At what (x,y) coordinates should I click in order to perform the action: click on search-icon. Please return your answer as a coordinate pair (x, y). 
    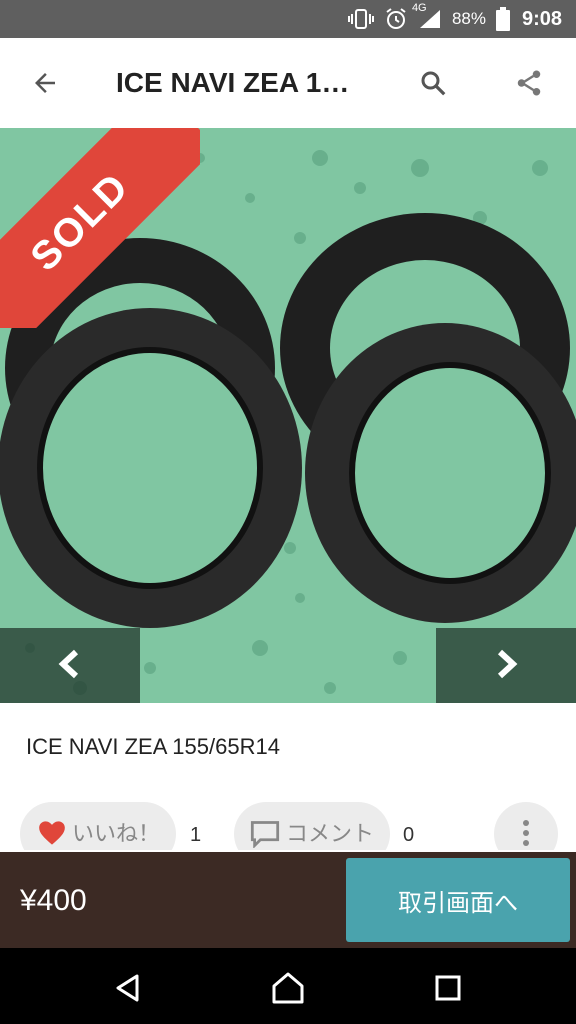
    Looking at the image, I should click on (433, 83).